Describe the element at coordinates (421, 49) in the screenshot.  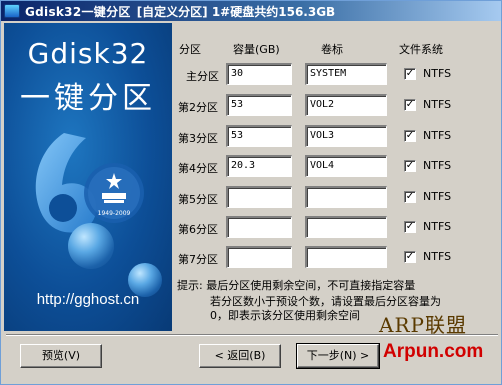
I see `header-filesystem: 文件系统` at that location.